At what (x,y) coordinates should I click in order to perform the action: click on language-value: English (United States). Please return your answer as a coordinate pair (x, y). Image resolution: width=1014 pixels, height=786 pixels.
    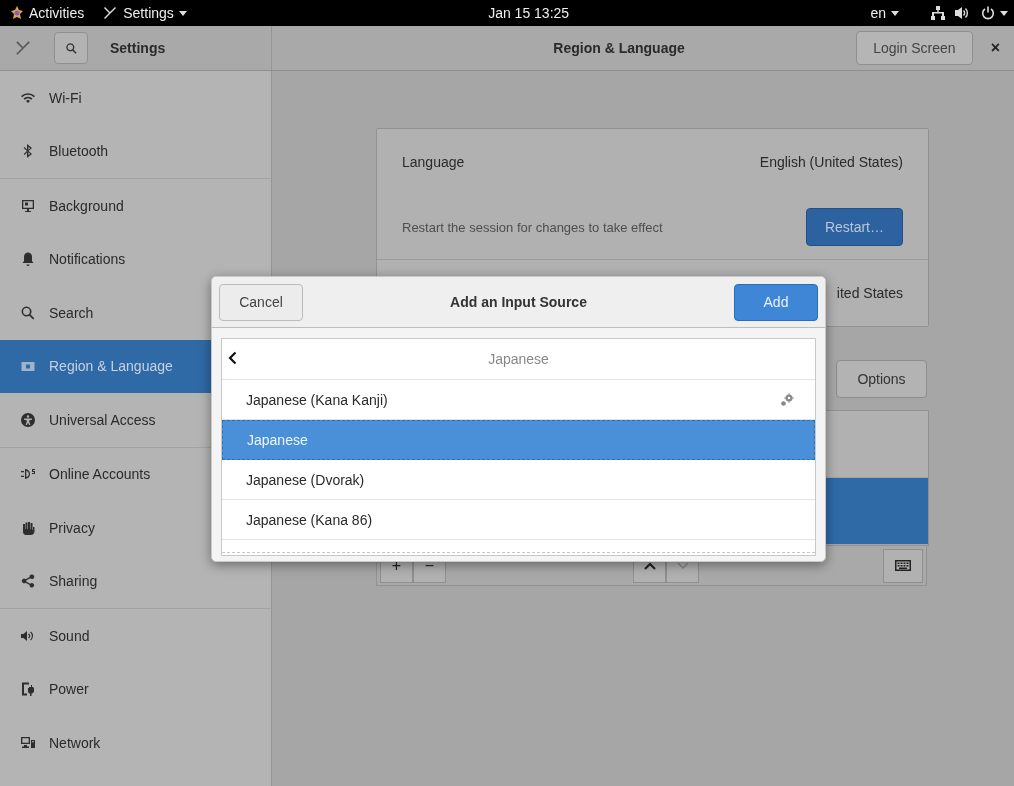
    Looking at the image, I should click on (831, 162).